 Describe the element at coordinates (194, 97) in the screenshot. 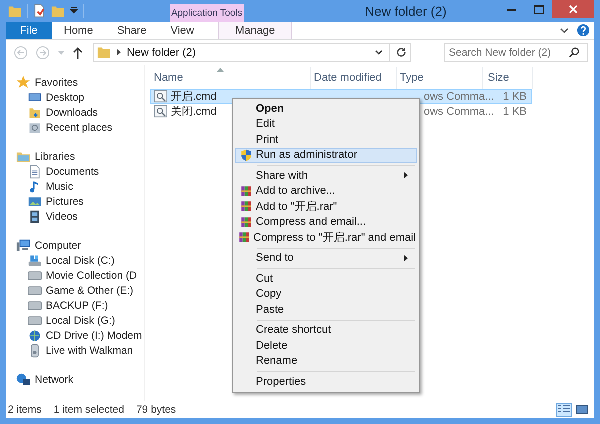

I see `file-name: 开启.cmd` at that location.